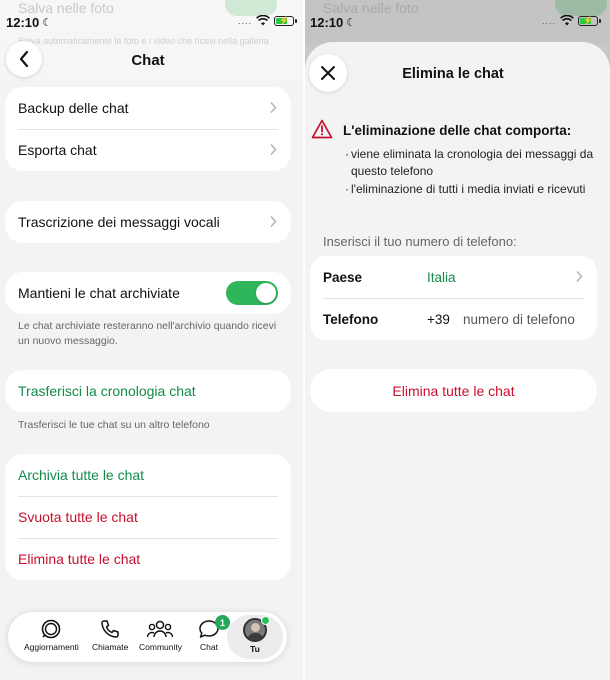  Describe the element at coordinates (81, 475) in the screenshot. I see `archive-all-label: Archivia tutte le chat` at that location.